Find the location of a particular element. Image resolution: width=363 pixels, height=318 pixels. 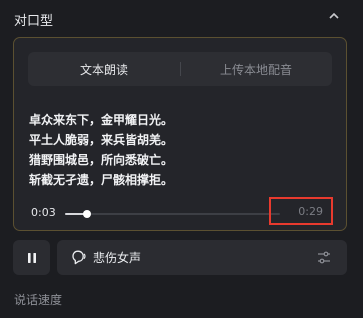

total-time-highlight: 0:29 is located at coordinates (301, 211).